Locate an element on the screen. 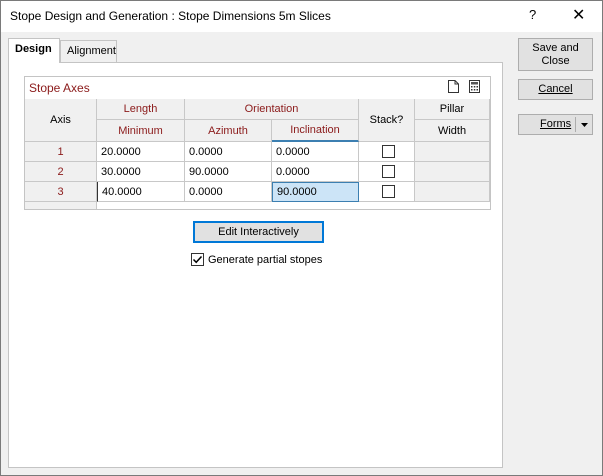 This screenshot has width=603, height=476. row-header: 1 is located at coordinates (61, 152).